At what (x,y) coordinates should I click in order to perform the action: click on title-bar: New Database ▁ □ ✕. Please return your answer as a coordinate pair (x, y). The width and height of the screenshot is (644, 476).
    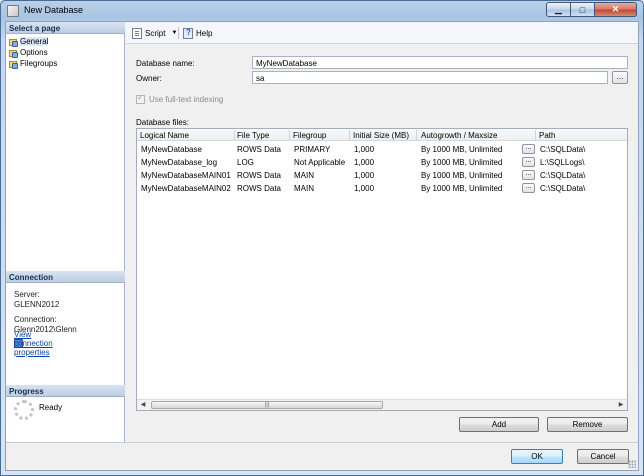
    Looking at the image, I should click on (322, 11).